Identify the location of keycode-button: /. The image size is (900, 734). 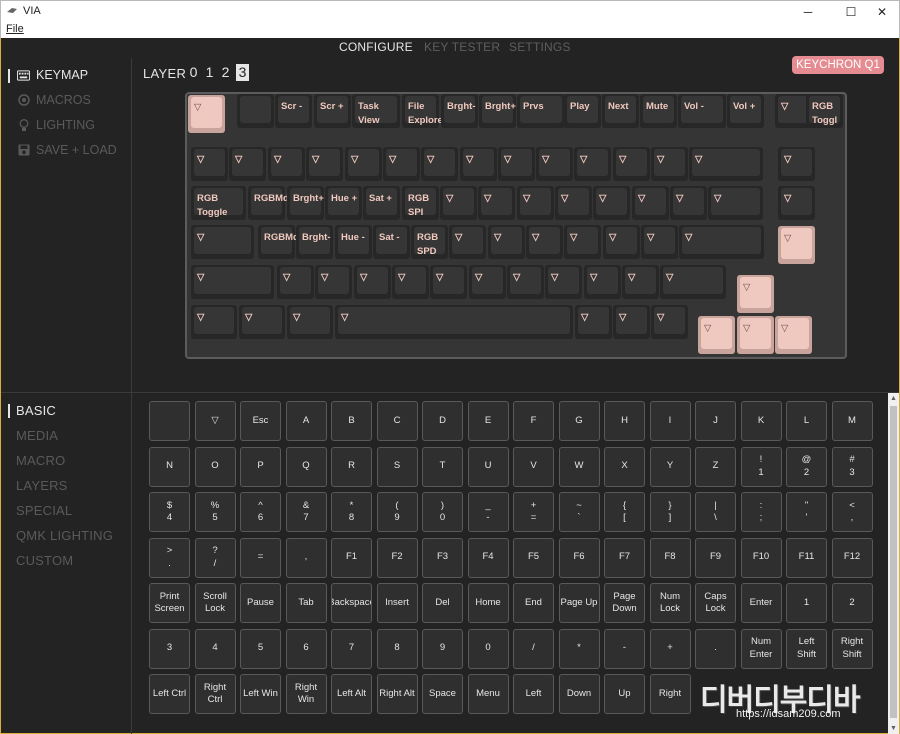
(533, 648).